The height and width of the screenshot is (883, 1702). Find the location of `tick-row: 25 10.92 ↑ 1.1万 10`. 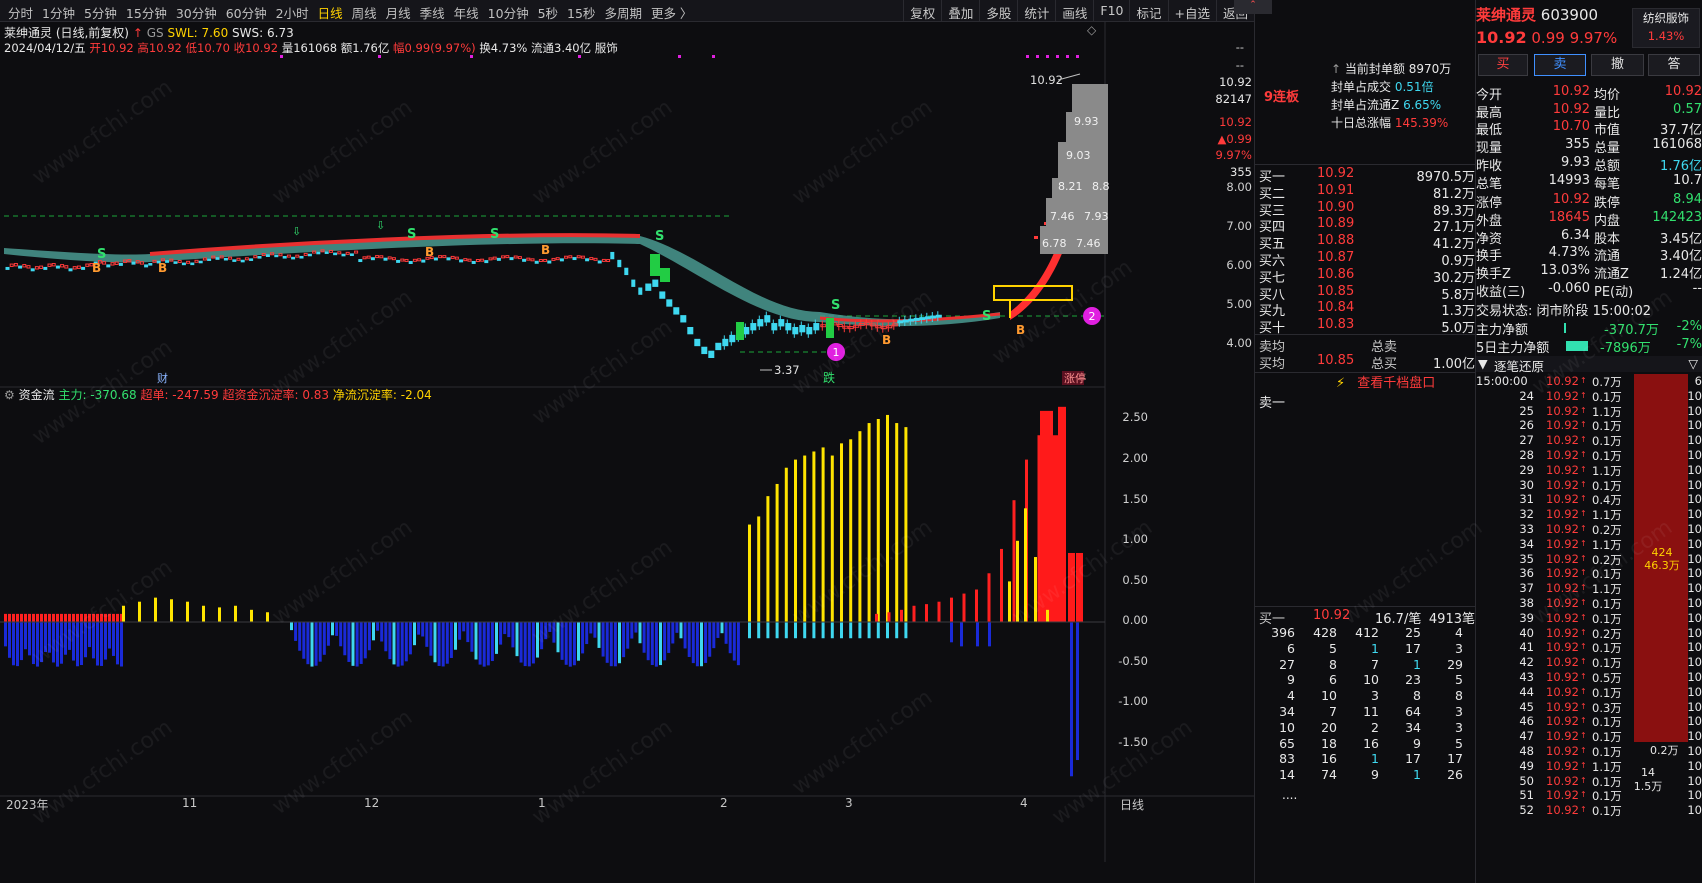

tick-row: 25 10.92 ↑ 1.1万 10 is located at coordinates (1589, 412).